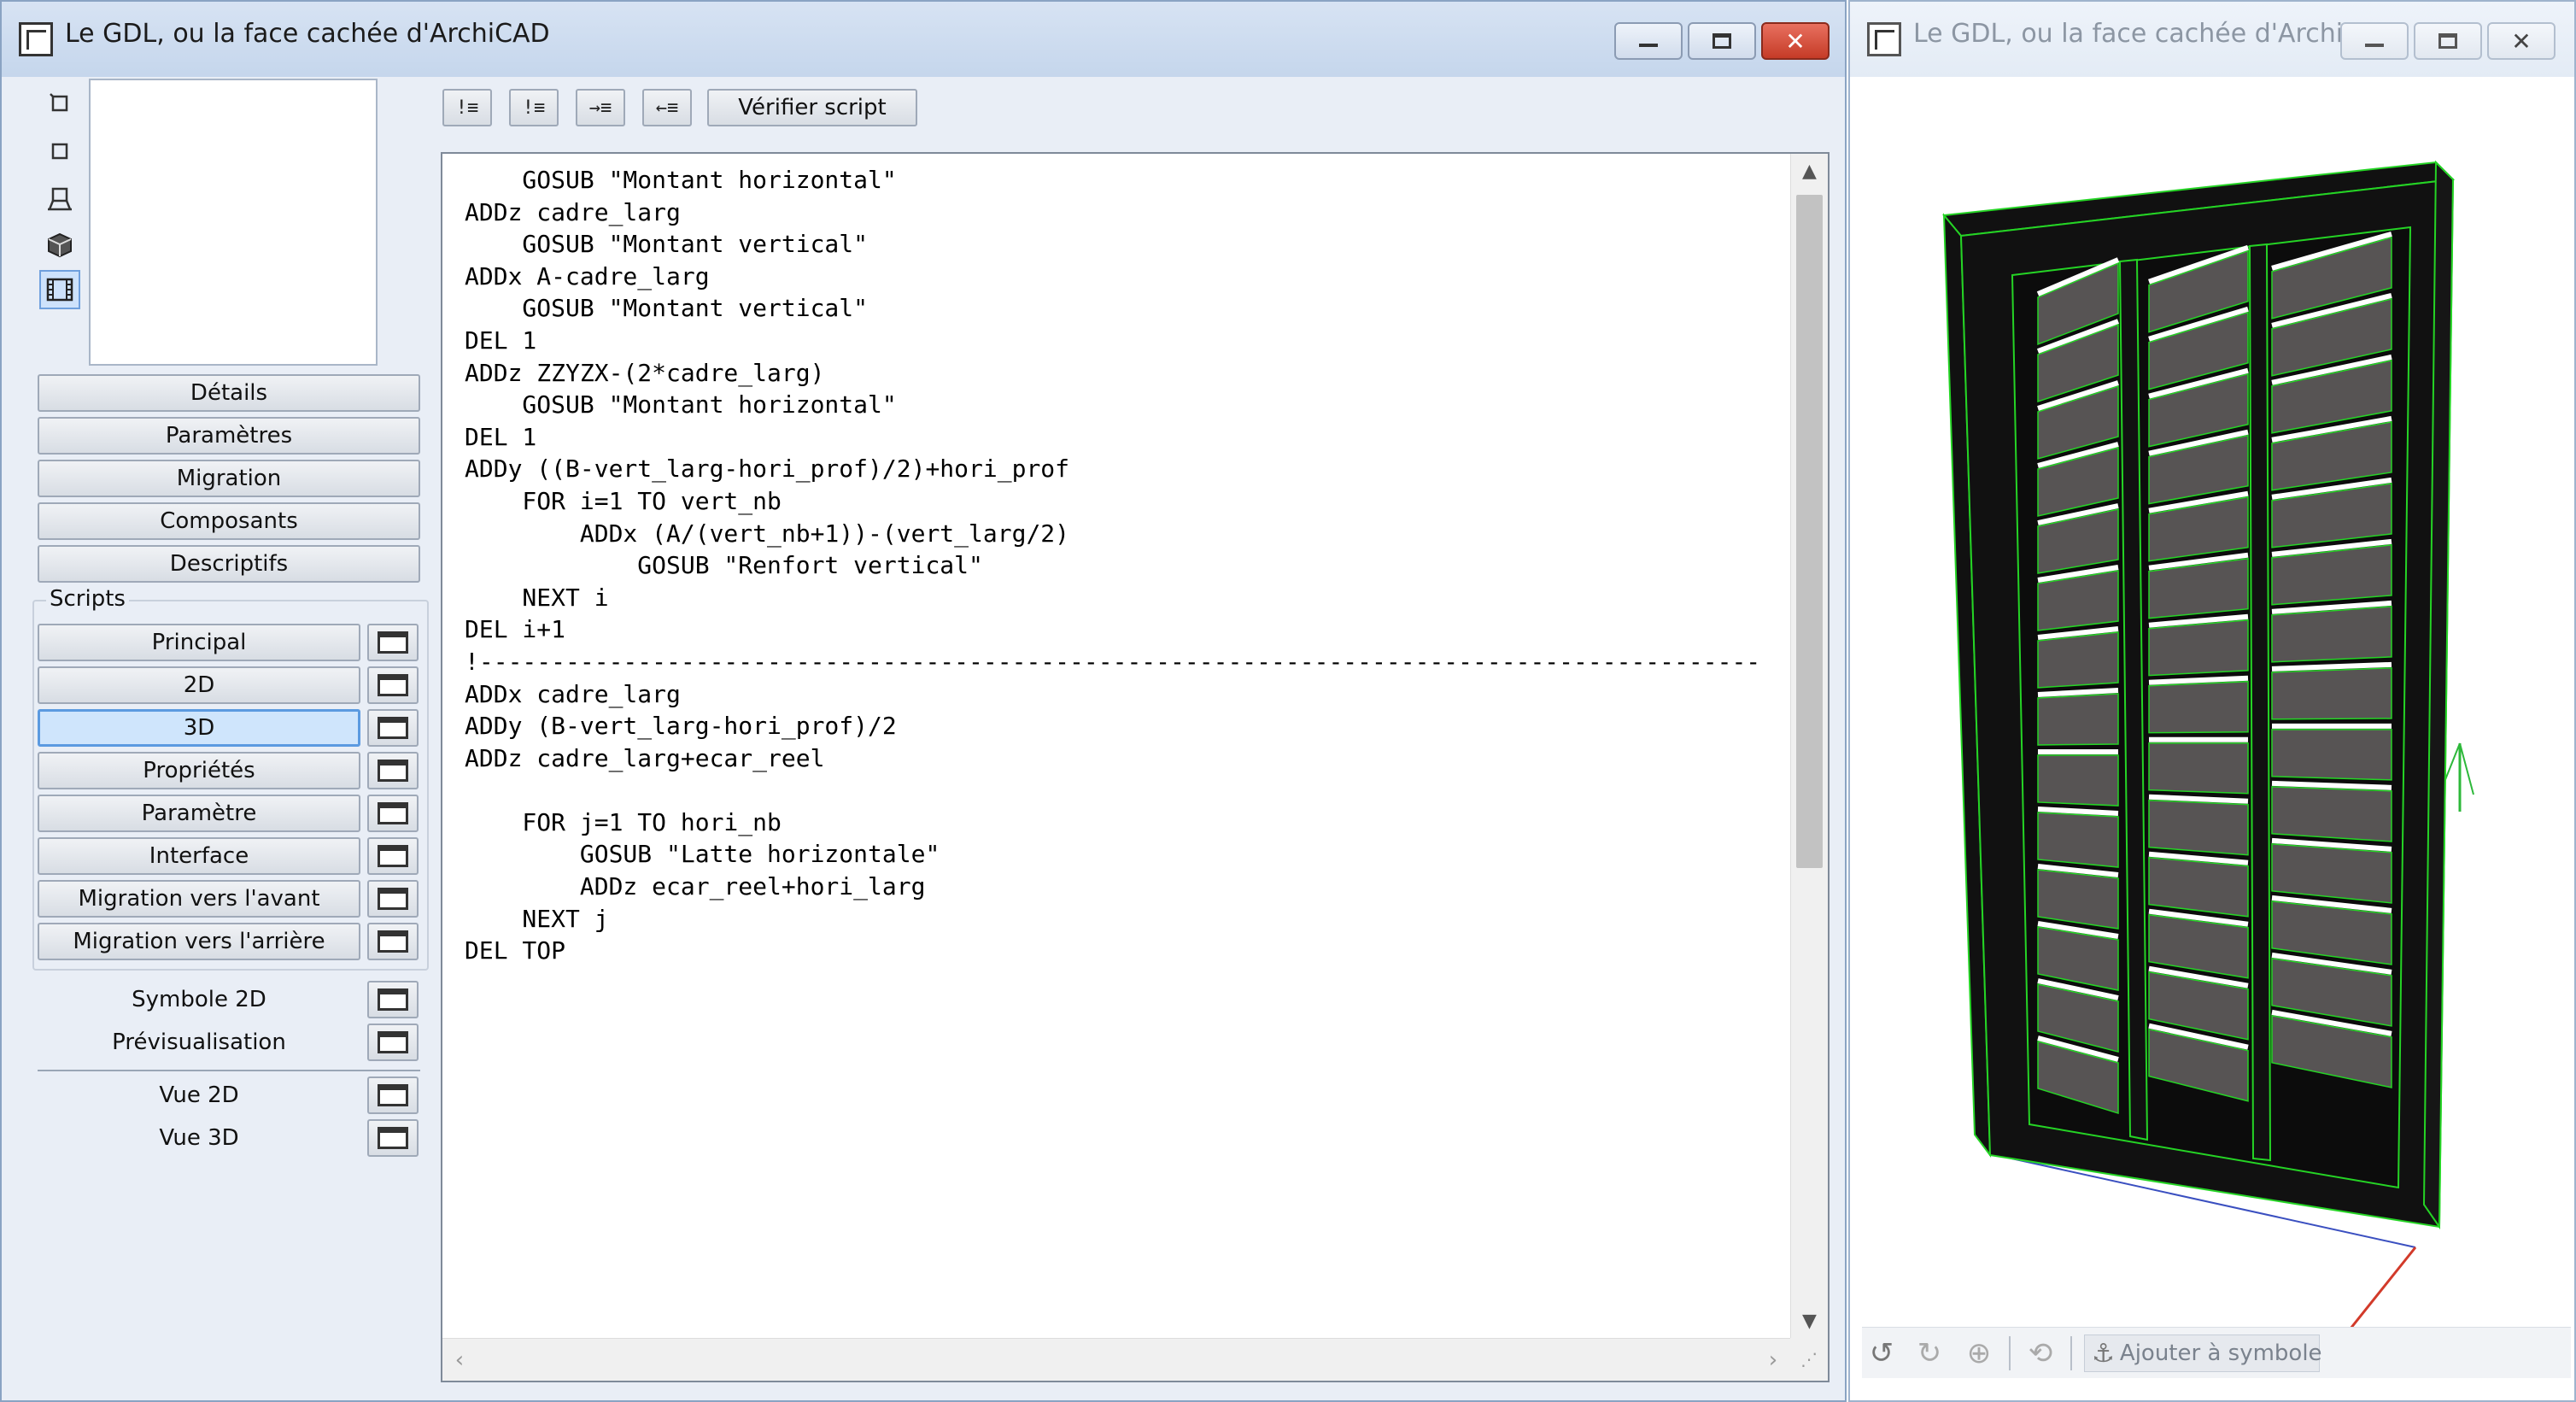  Describe the element at coordinates (229, 1070) in the screenshot. I see `divider` at that location.